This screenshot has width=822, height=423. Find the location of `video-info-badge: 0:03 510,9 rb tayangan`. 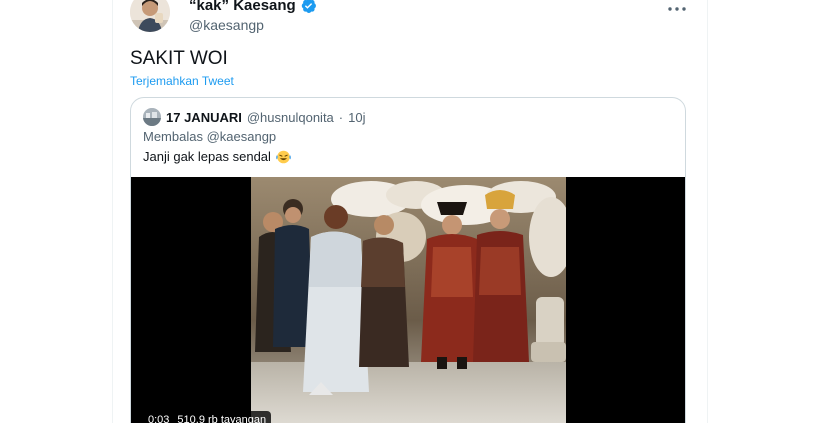

video-info-badge: 0:03 510,9 rb tayangan is located at coordinates (207, 417).